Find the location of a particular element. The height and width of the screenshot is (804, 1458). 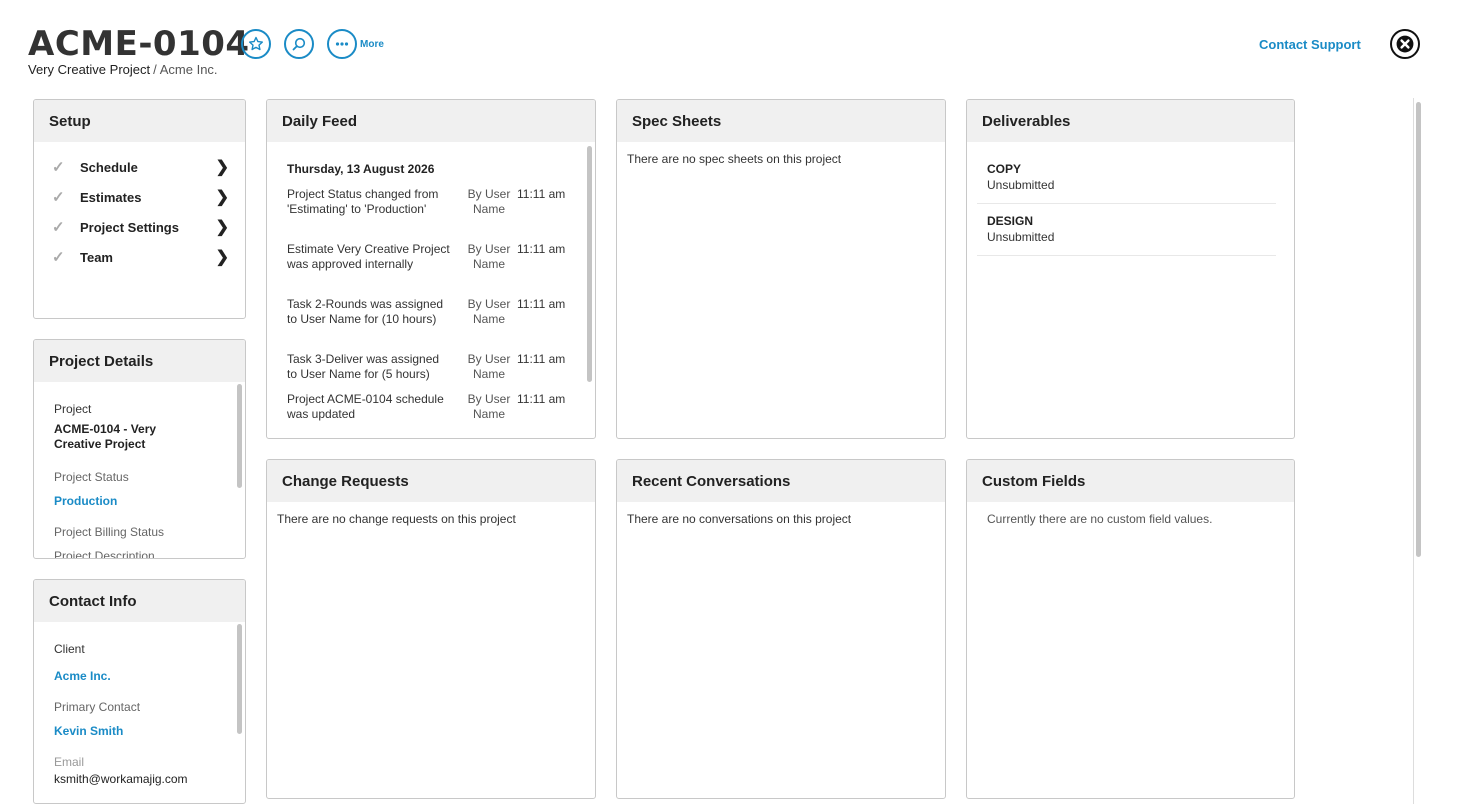

search-icon is located at coordinates (299, 44).